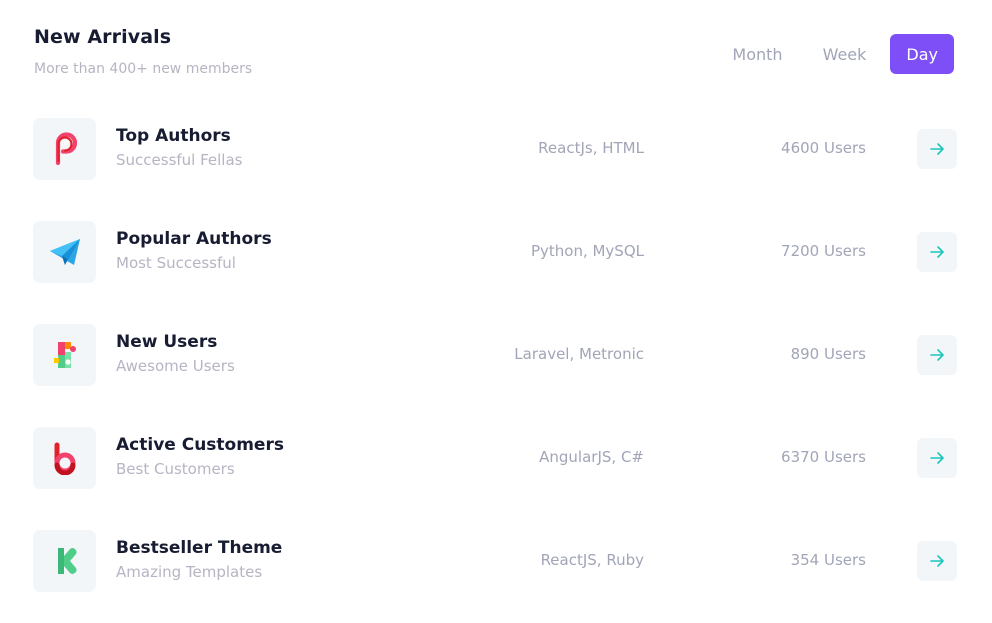 This screenshot has height=623, width=992. I want to click on row-description: Awesome Users, so click(175, 366).